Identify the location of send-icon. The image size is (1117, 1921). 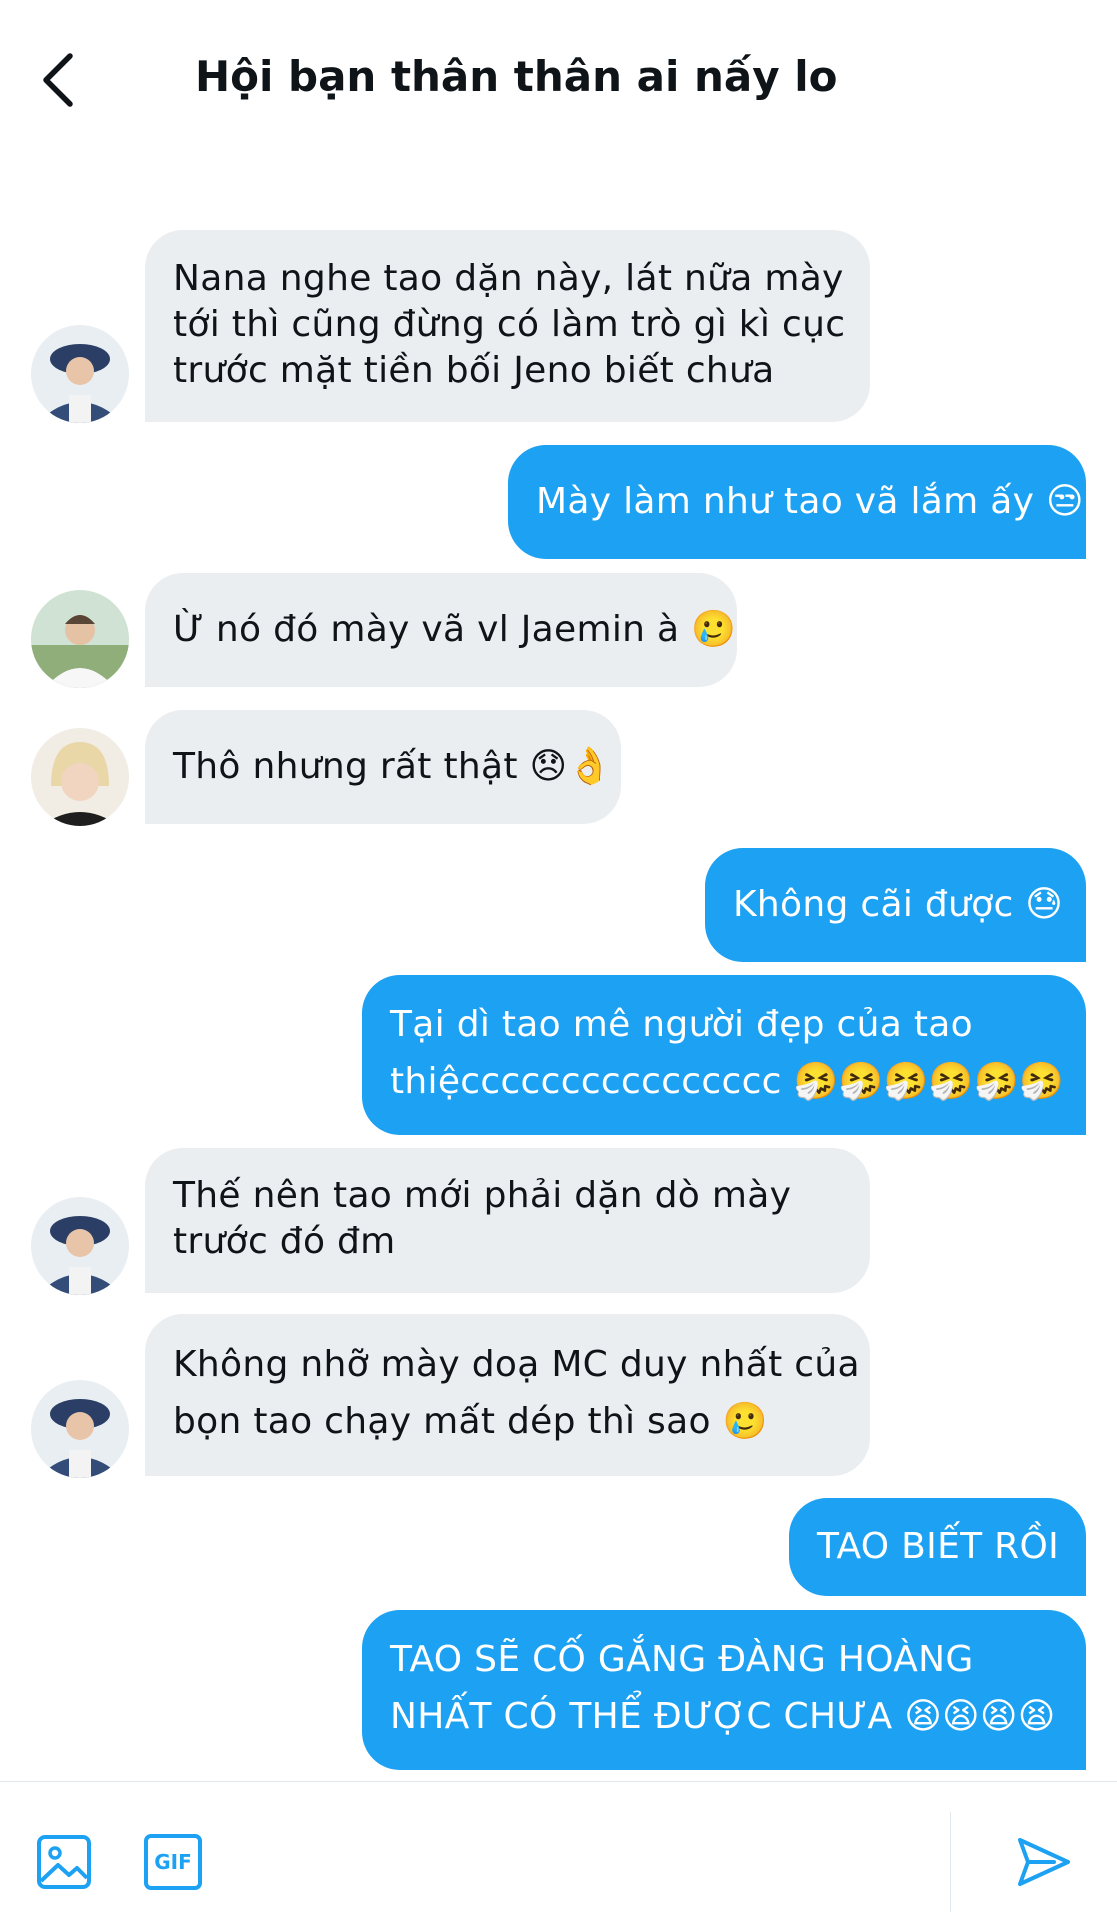
(1044, 1862).